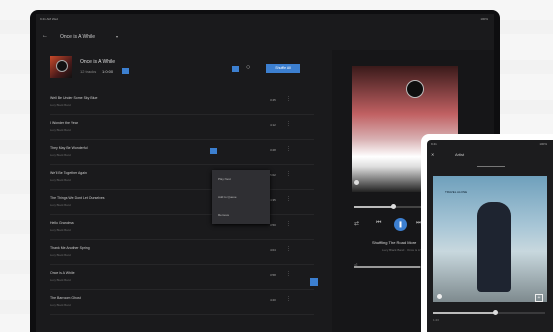  I want to click on status-battery: 100%, so click(484, 19).